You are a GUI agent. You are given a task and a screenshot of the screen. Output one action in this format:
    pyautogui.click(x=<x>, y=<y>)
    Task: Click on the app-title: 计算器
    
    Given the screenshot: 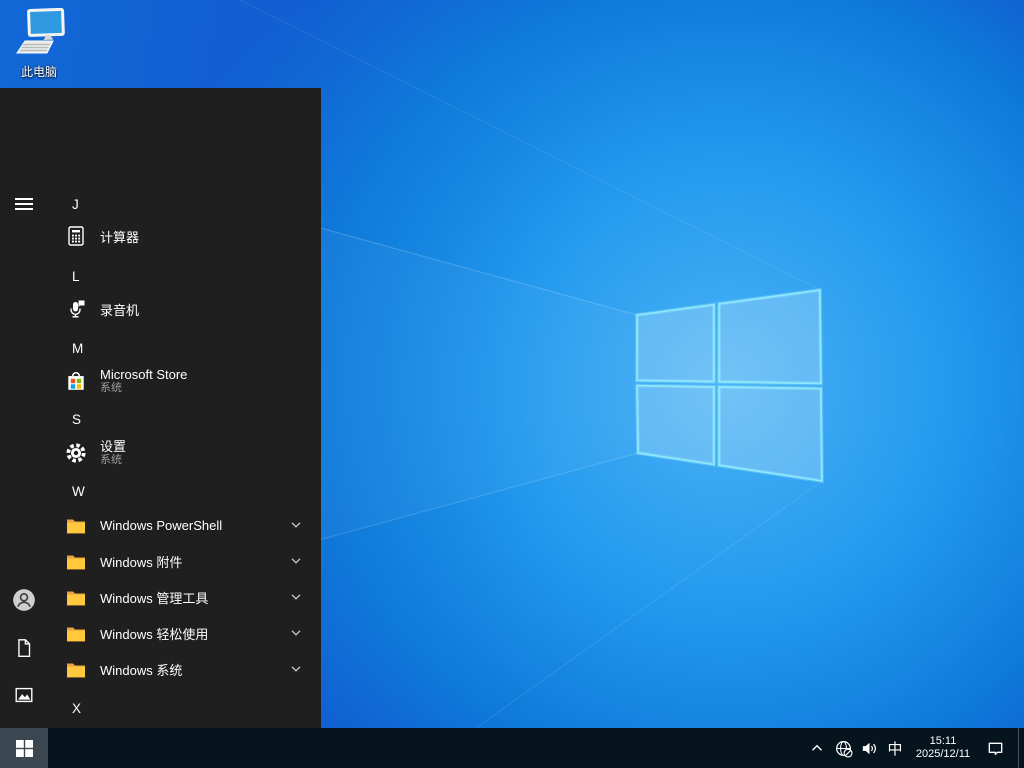 What is the action you would take?
    pyautogui.click(x=120, y=237)
    